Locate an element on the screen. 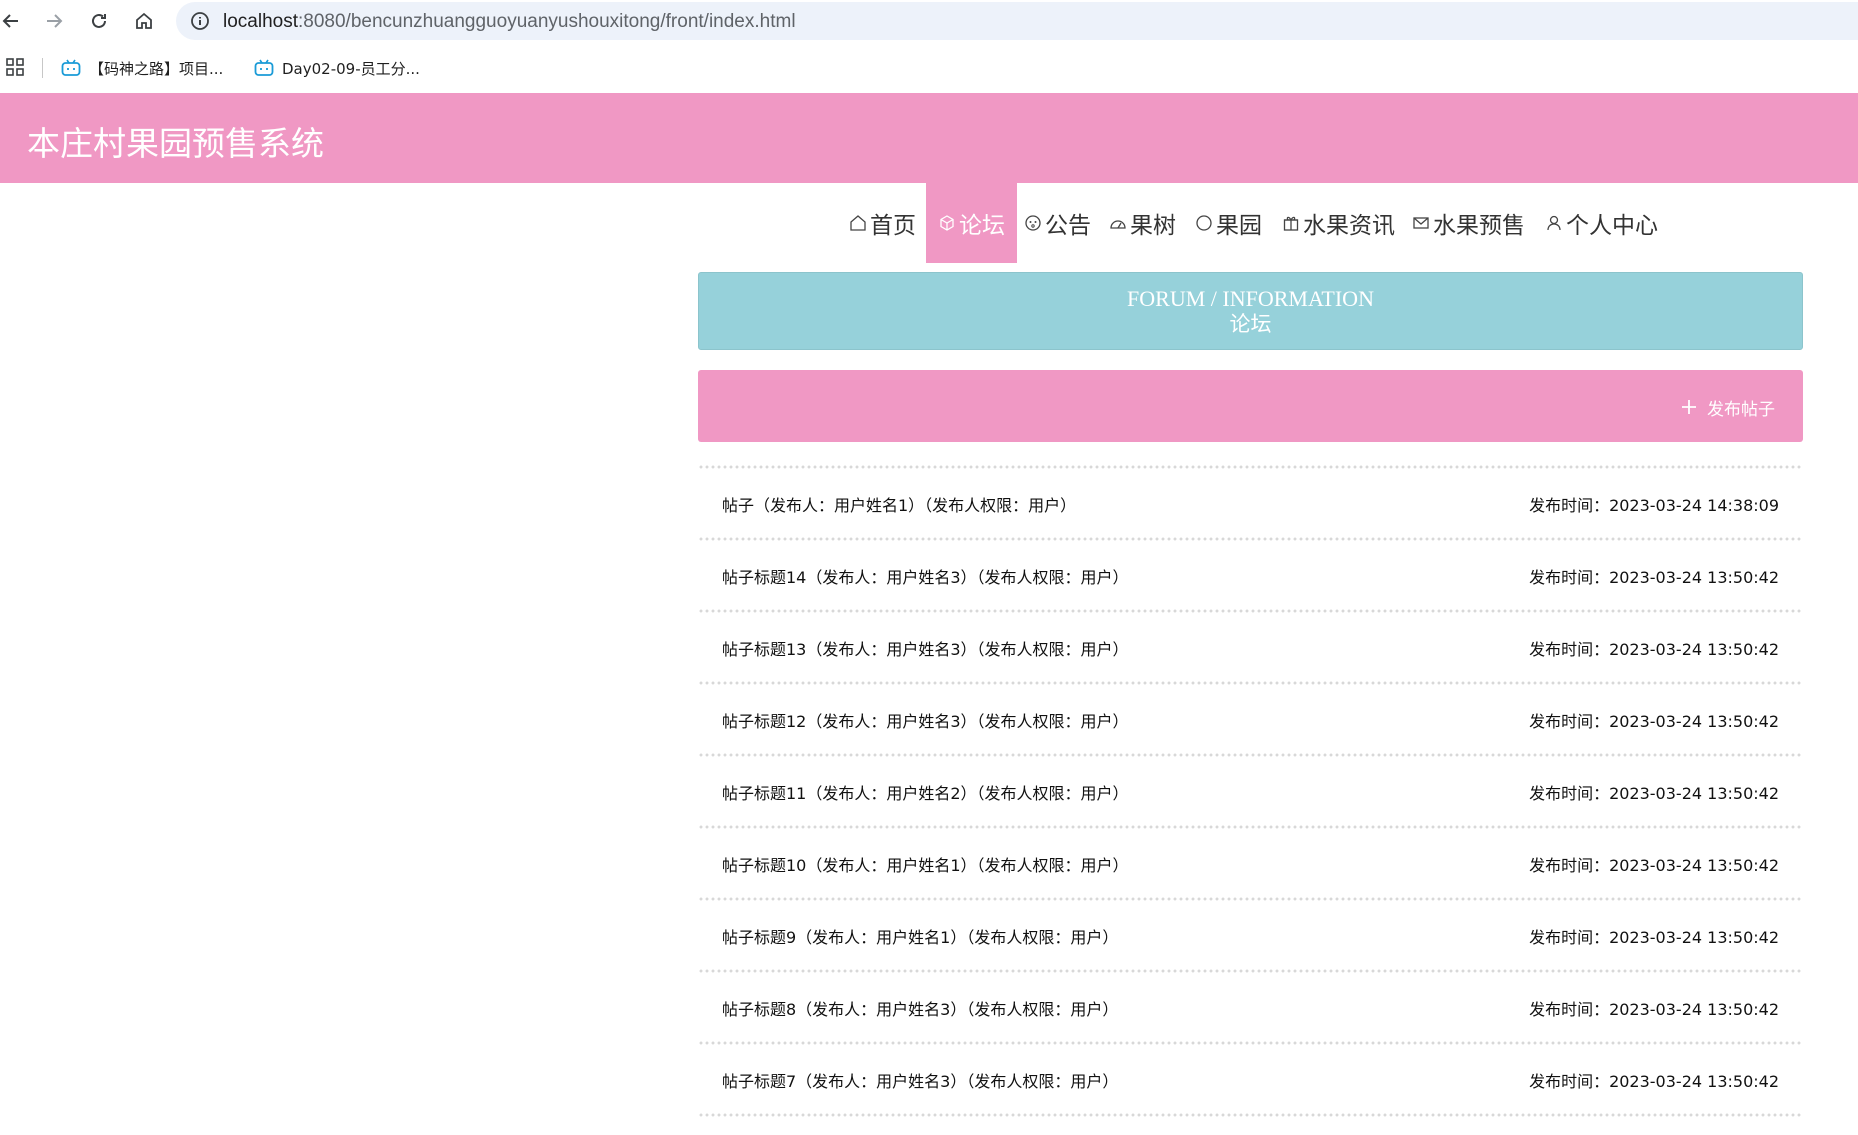 The width and height of the screenshot is (1858, 1135). forward-button is located at coordinates (54, 21).